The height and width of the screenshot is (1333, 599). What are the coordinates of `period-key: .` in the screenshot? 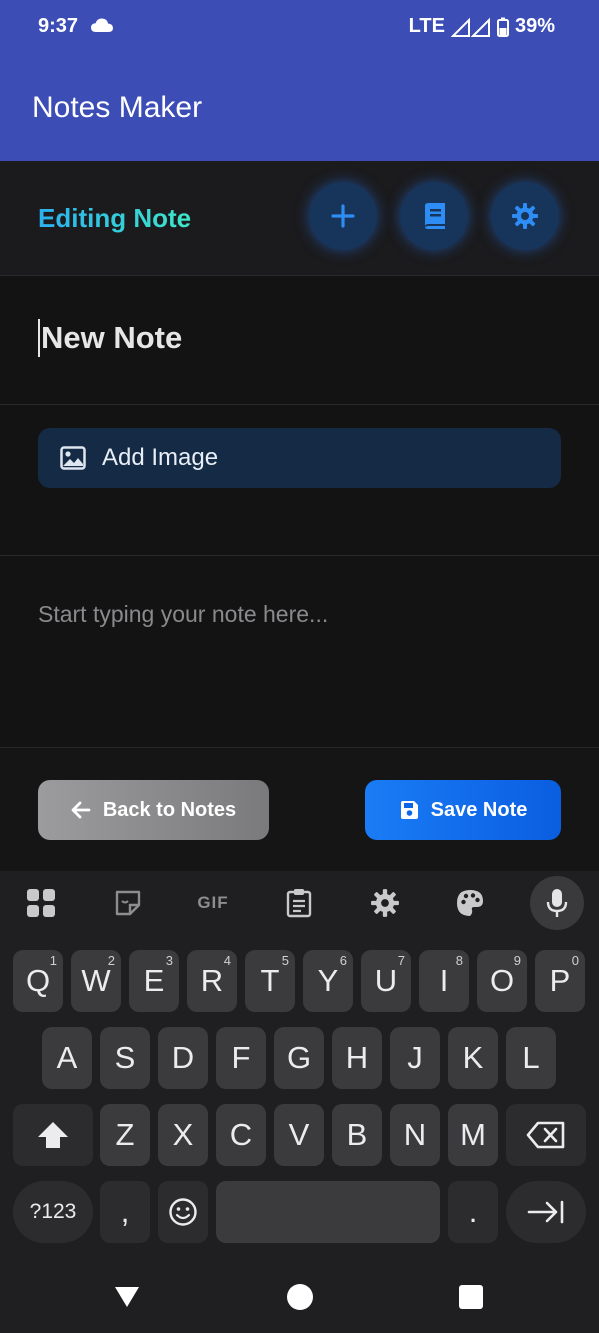 It's located at (473, 1212).